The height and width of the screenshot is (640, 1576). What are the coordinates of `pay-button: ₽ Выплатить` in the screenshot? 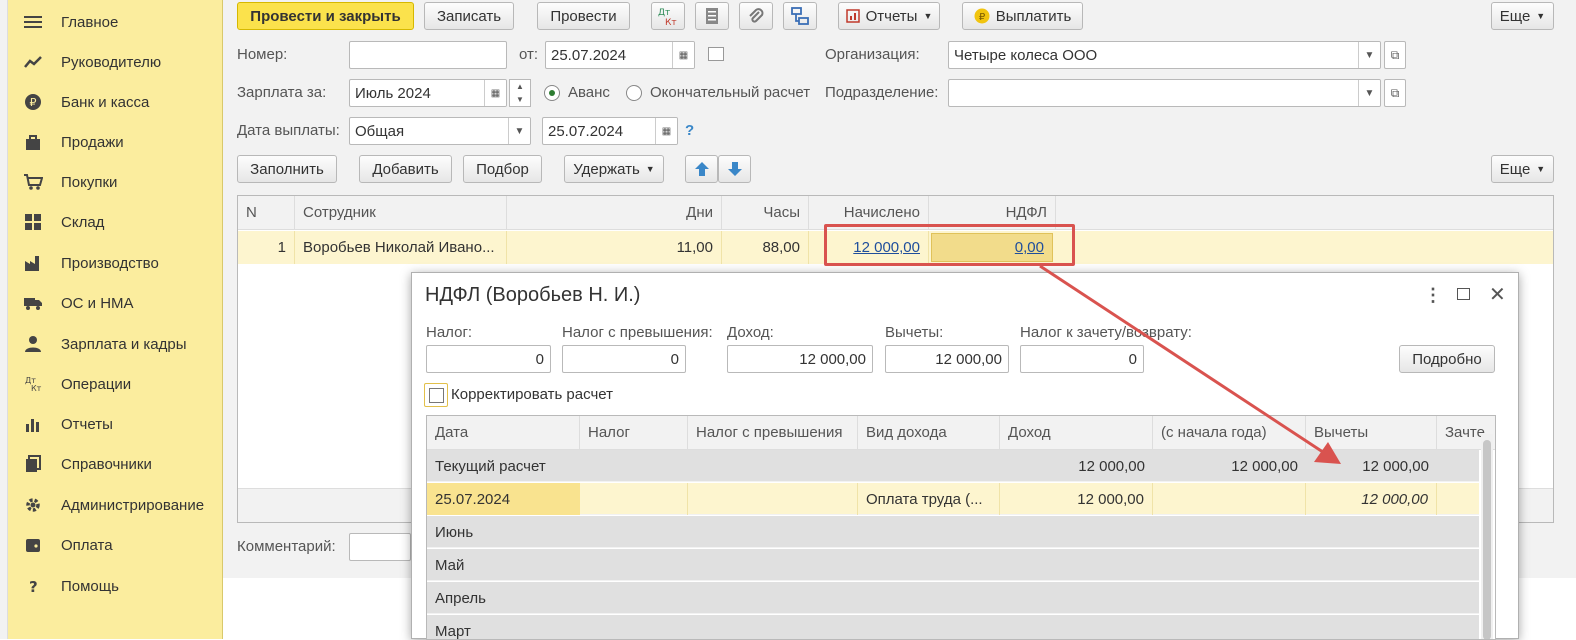 It's located at (1022, 16).